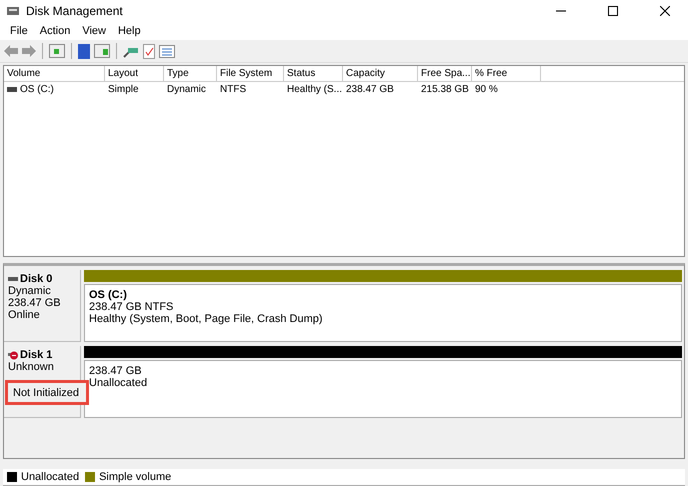 Image resolution: width=688 pixels, height=486 pixels. What do you see at coordinates (36, 279) in the screenshot?
I see `disk-name: Disk 0` at bounding box center [36, 279].